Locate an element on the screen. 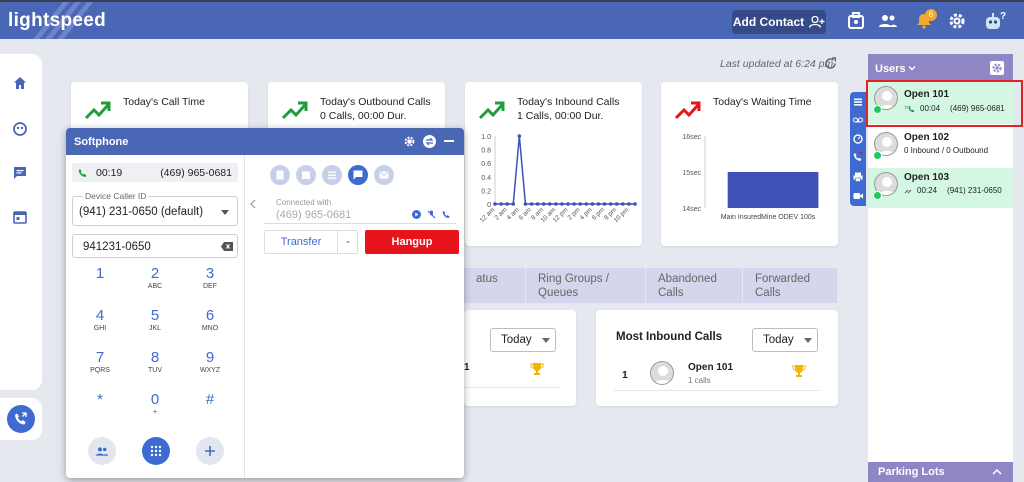 The image size is (1024, 482). add-call-button is located at coordinates (210, 451).